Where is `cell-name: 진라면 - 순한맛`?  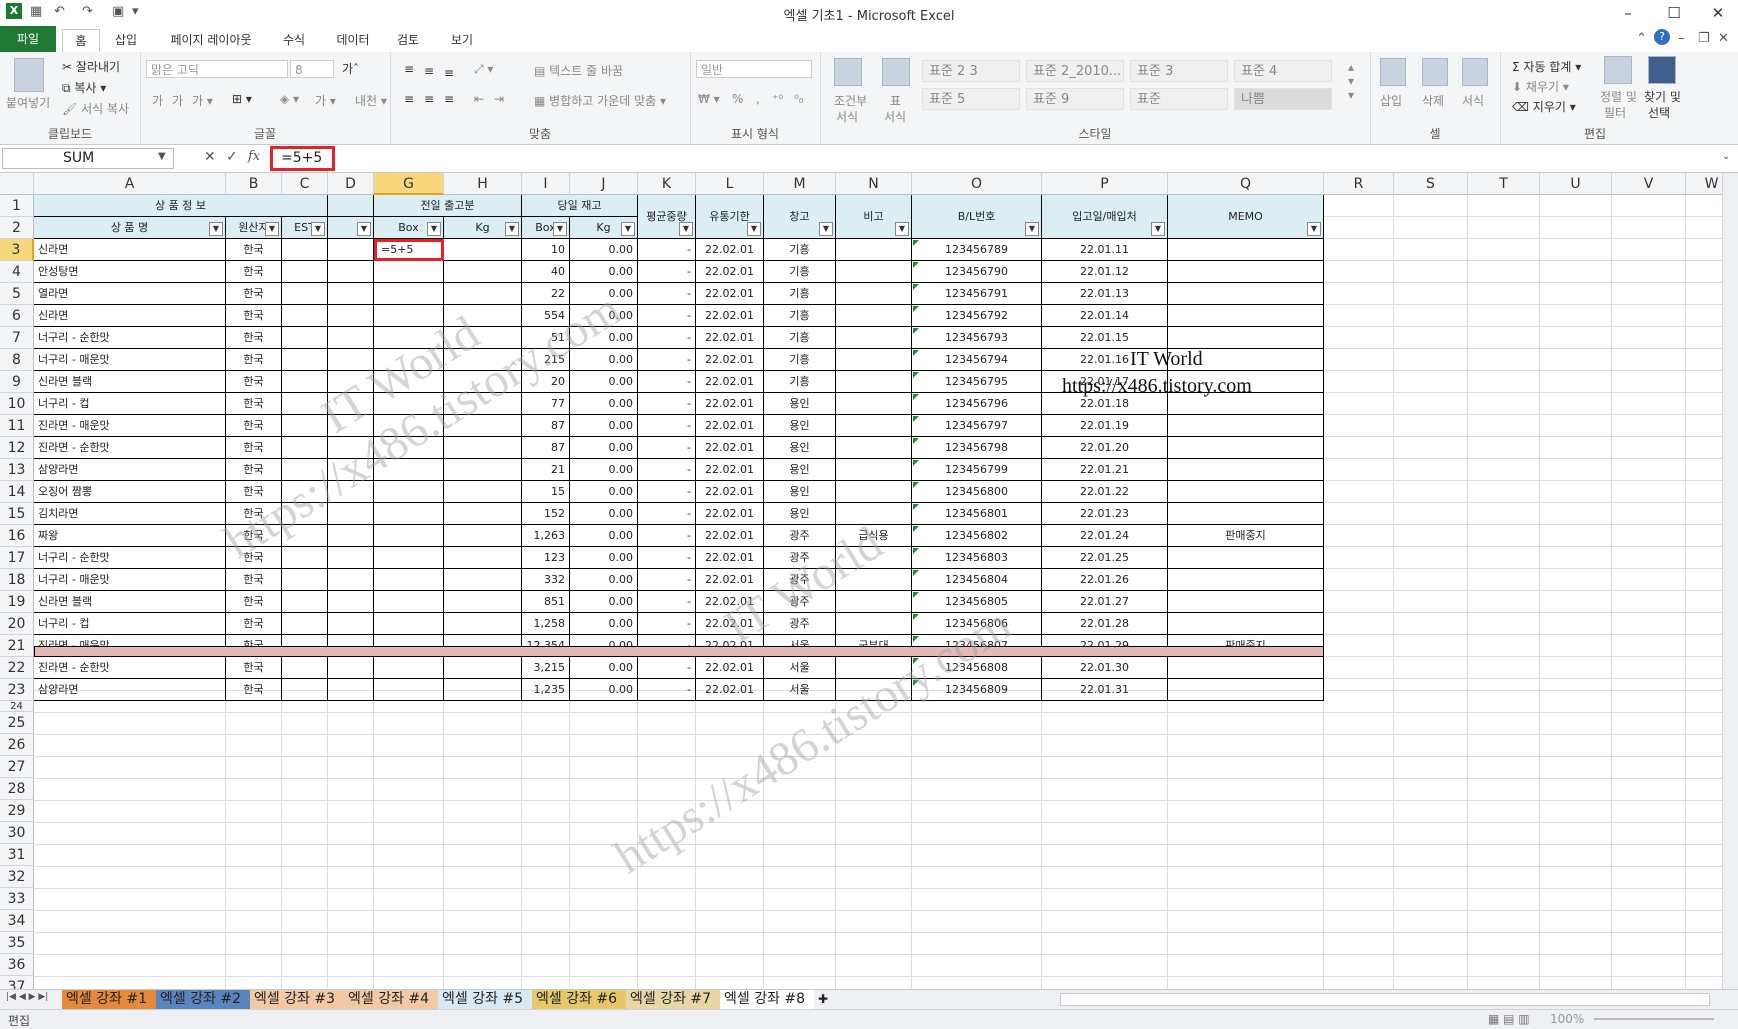
cell-name: 진라면 - 순한맛 is located at coordinates (130, 448).